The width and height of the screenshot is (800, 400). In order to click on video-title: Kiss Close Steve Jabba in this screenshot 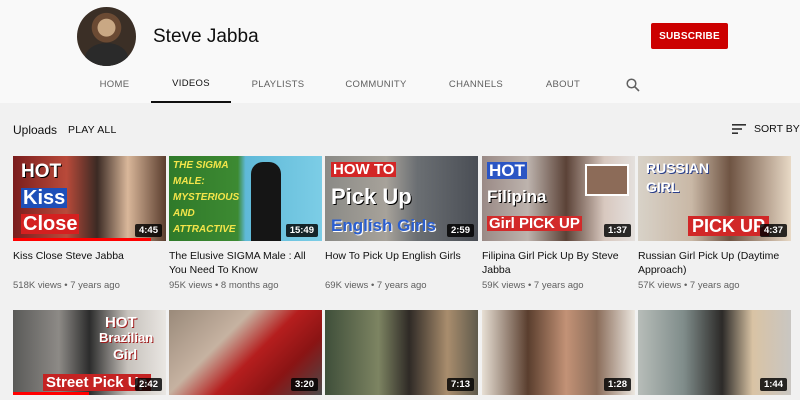, I will do `click(89, 263)`.